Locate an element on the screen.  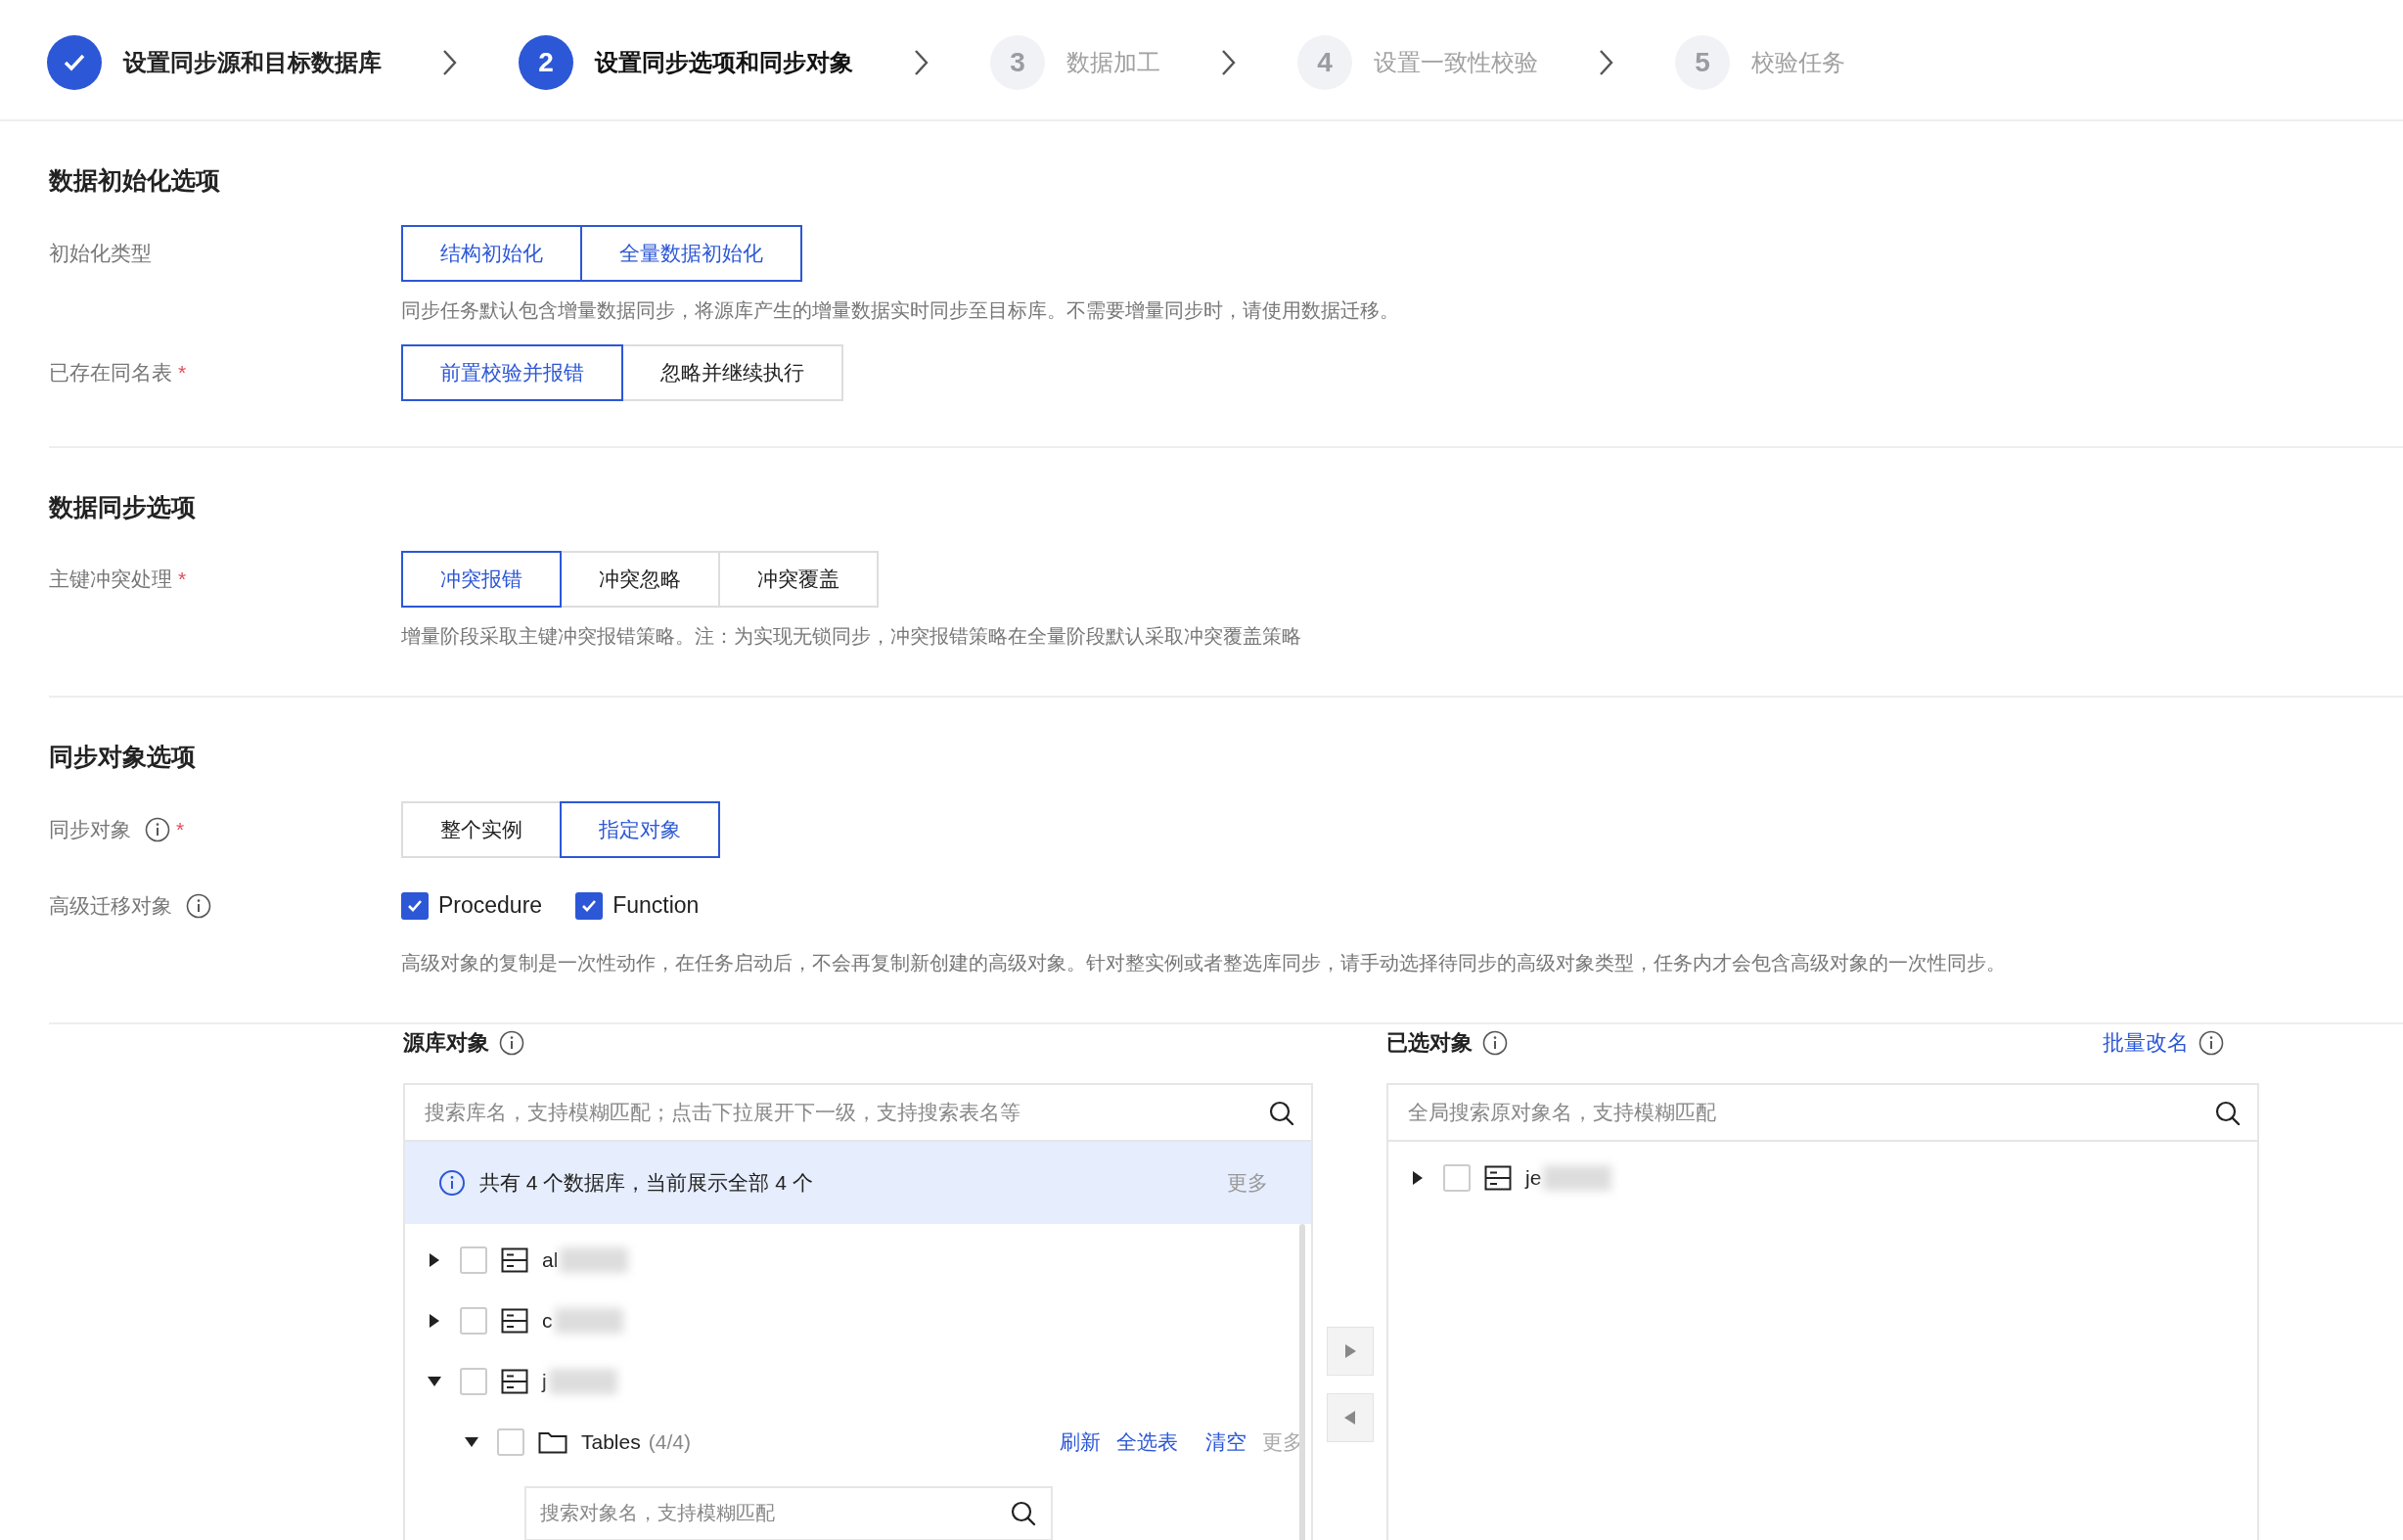
step-number: 5 is located at coordinates (1702, 63).